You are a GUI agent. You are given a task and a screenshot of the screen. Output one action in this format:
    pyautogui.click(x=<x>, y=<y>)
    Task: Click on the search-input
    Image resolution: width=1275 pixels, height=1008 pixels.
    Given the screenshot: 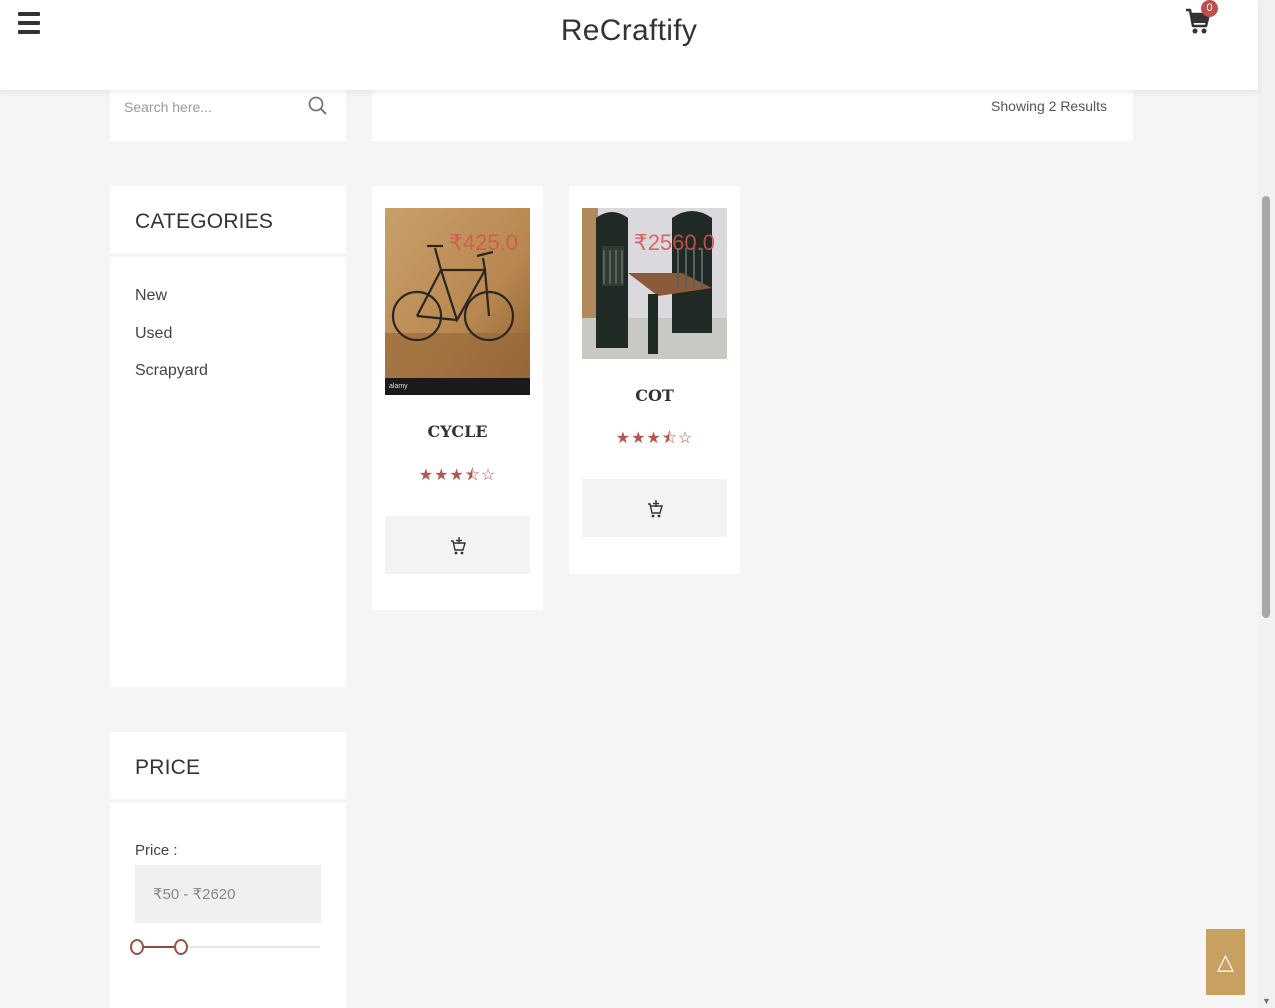 What is the action you would take?
    pyautogui.click(x=214, y=107)
    